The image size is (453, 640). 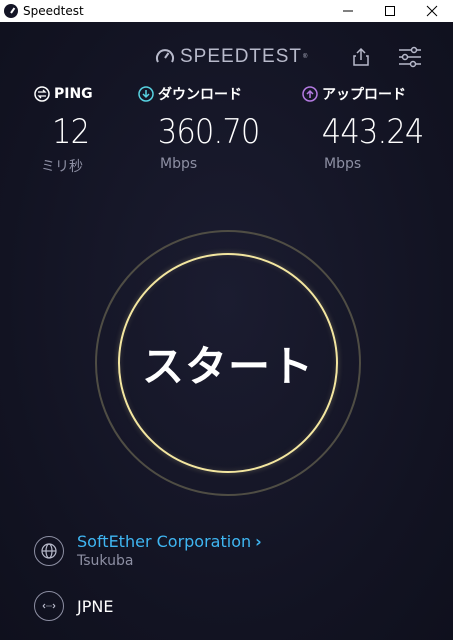 I want to click on ping-icon, so click(x=42, y=94).